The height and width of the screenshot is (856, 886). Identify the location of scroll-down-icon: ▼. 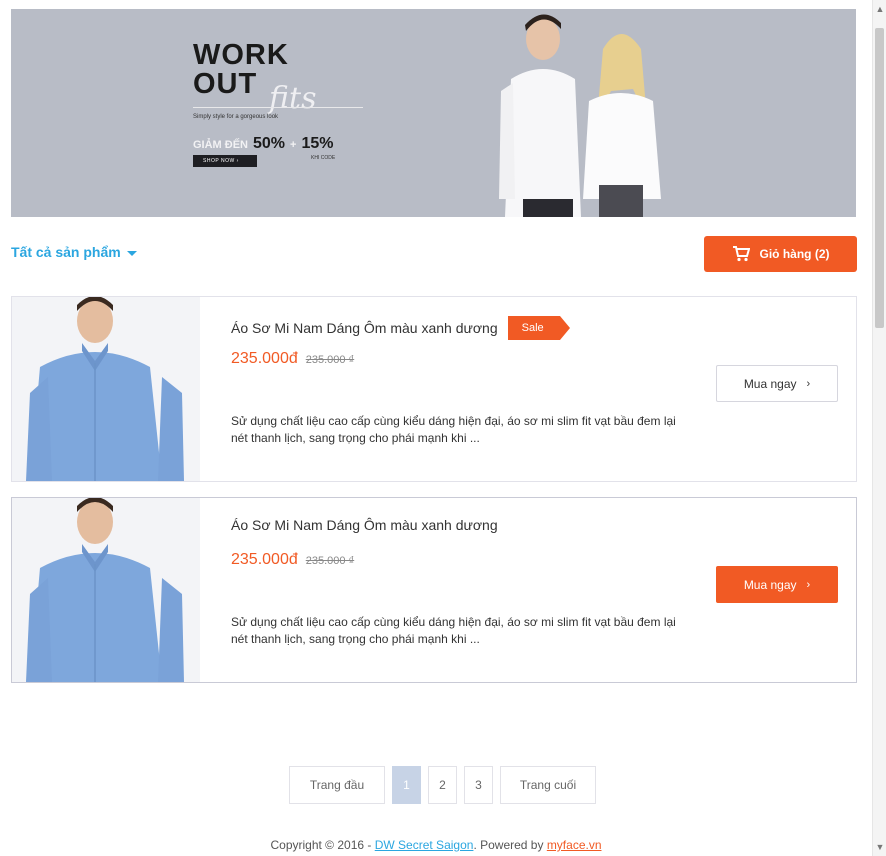
(879, 847).